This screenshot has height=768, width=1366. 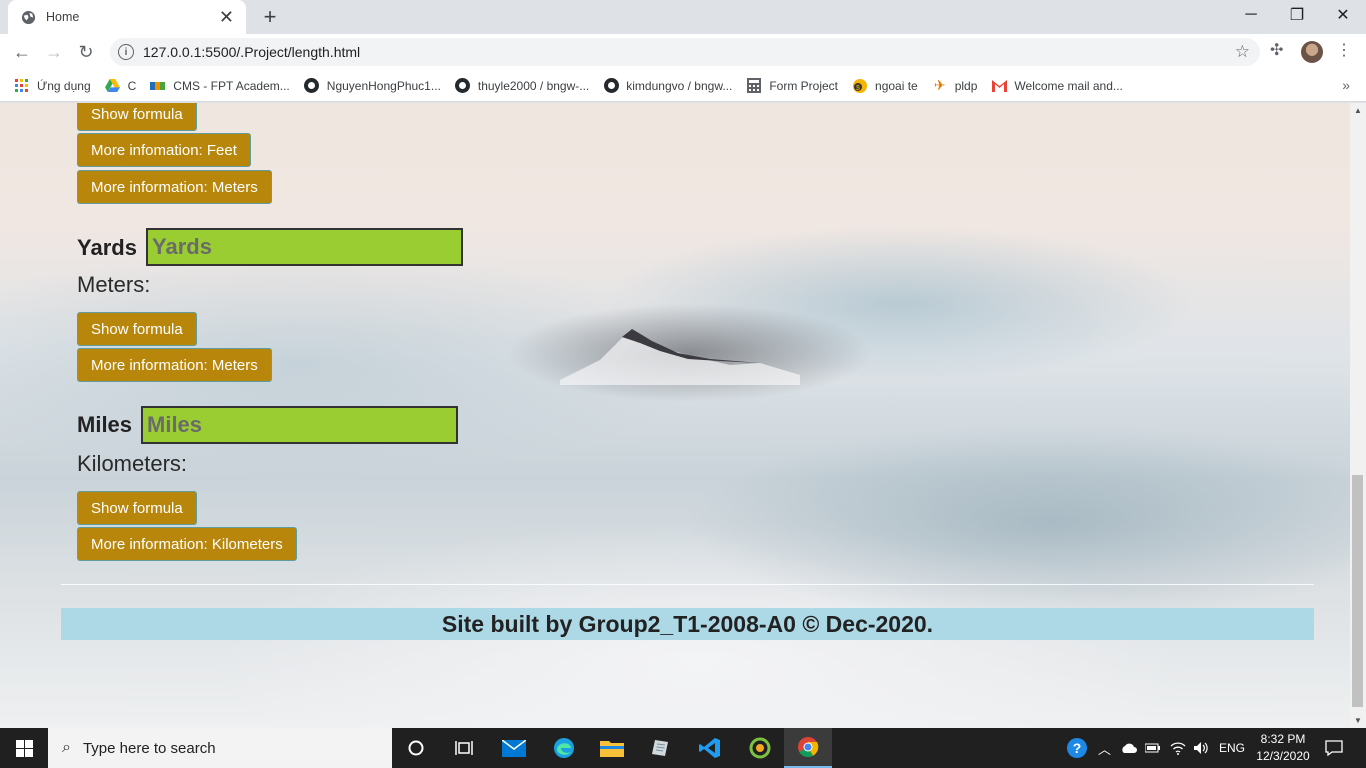 I want to click on language-indicator: ENG, so click(x=1232, y=748).